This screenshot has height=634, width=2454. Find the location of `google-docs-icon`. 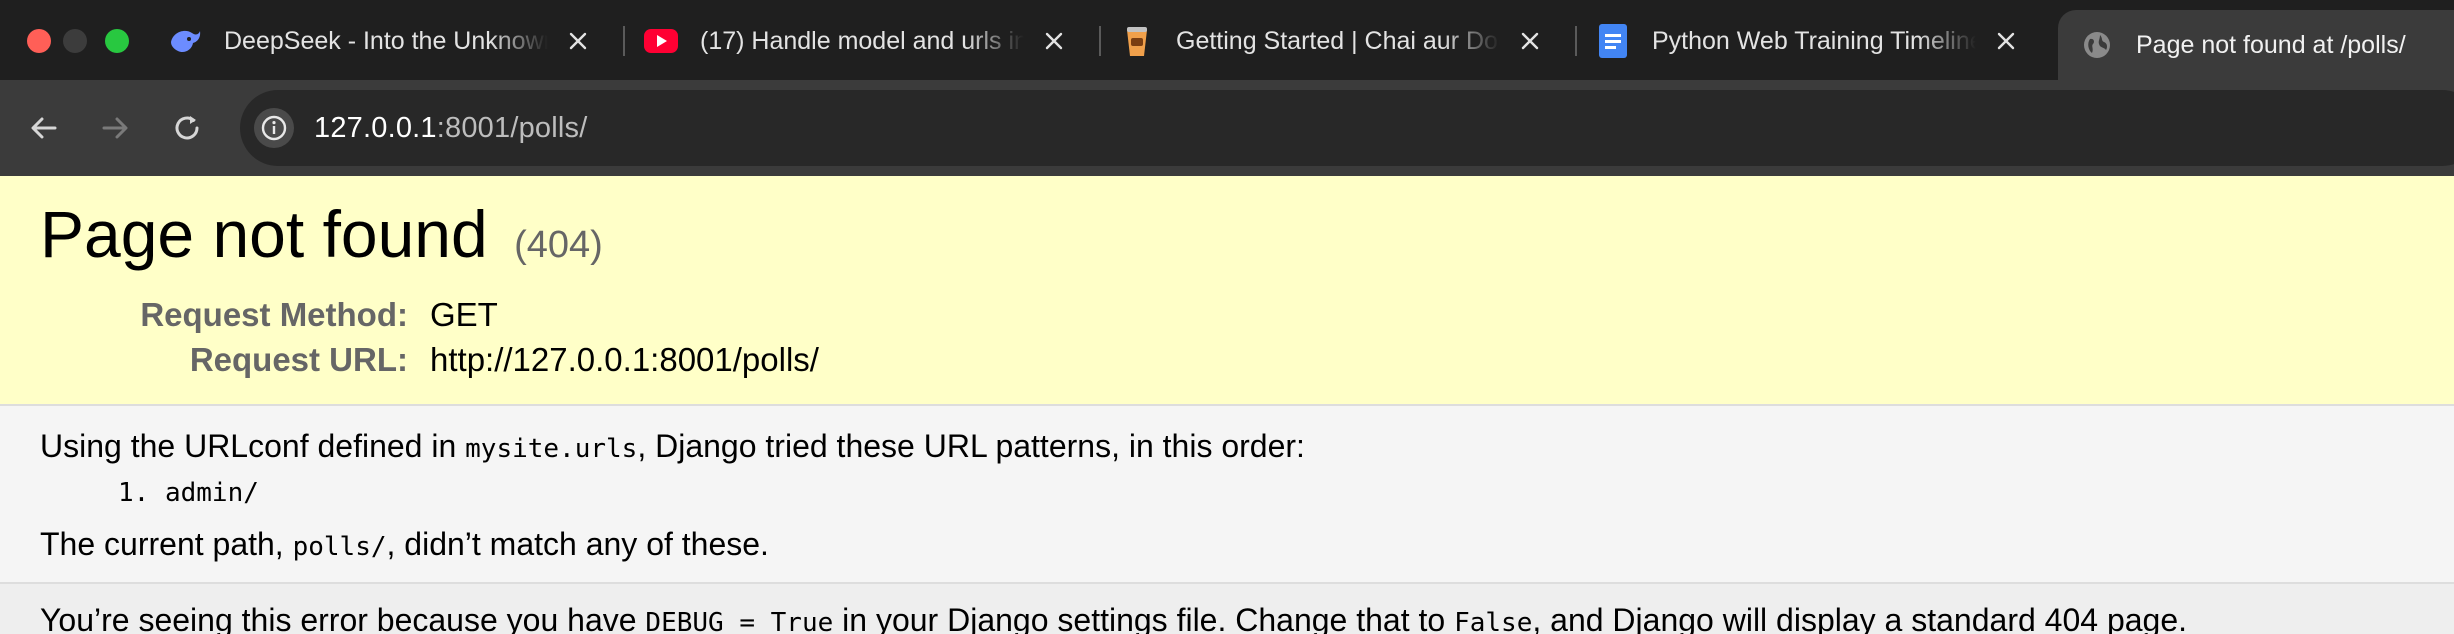

google-docs-icon is located at coordinates (1613, 41).